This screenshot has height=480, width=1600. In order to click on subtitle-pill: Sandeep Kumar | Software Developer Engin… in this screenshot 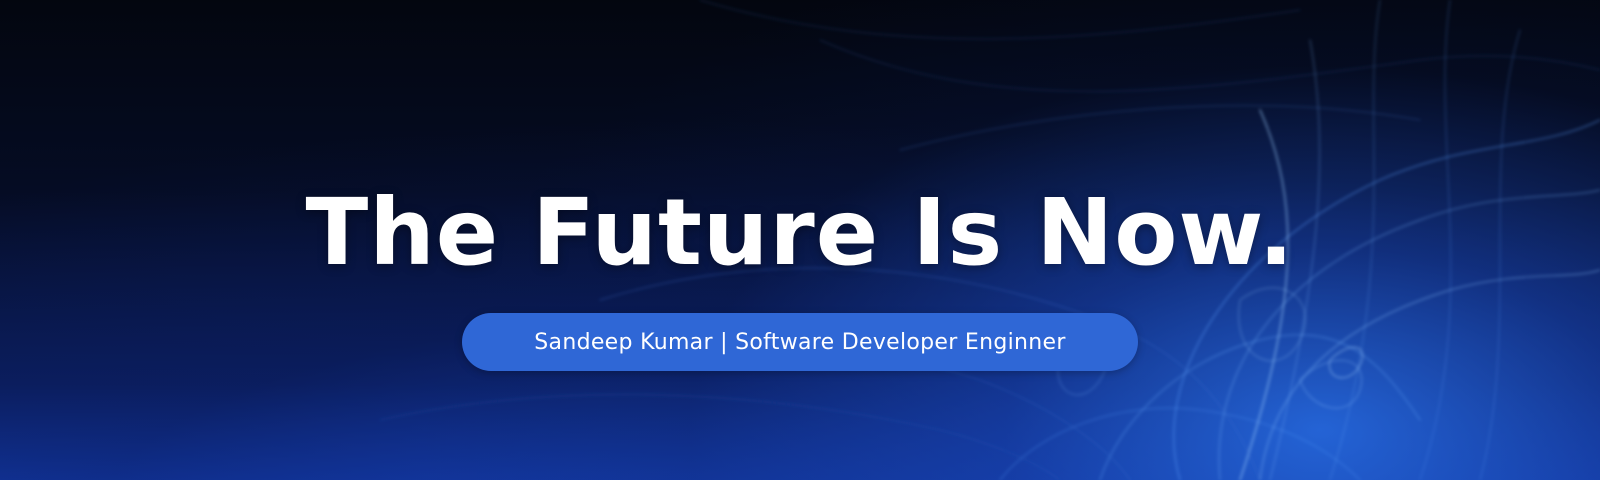, I will do `click(800, 342)`.